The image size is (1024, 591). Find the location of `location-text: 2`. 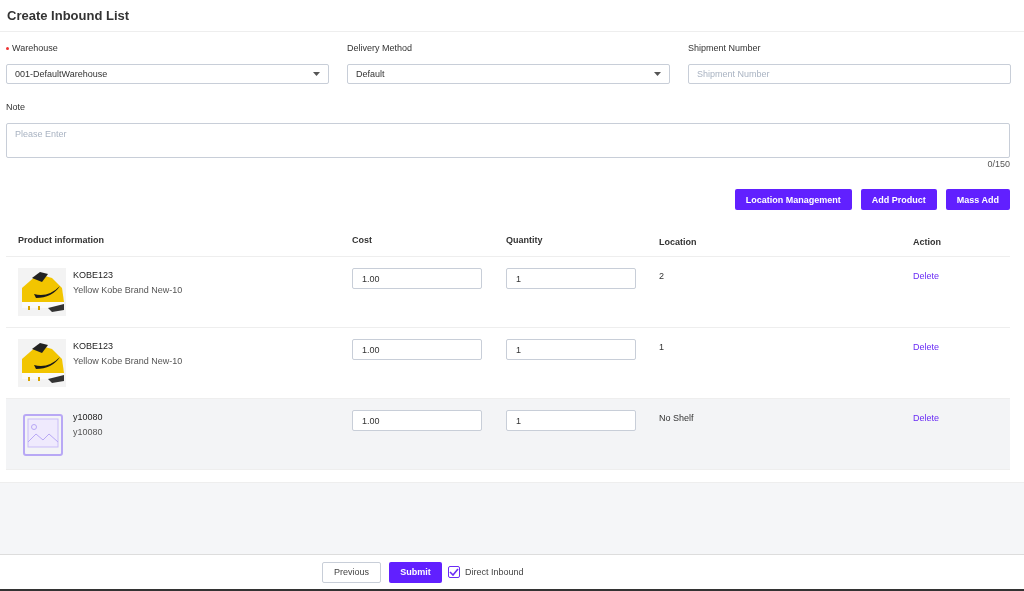

location-text: 2 is located at coordinates (661, 276).